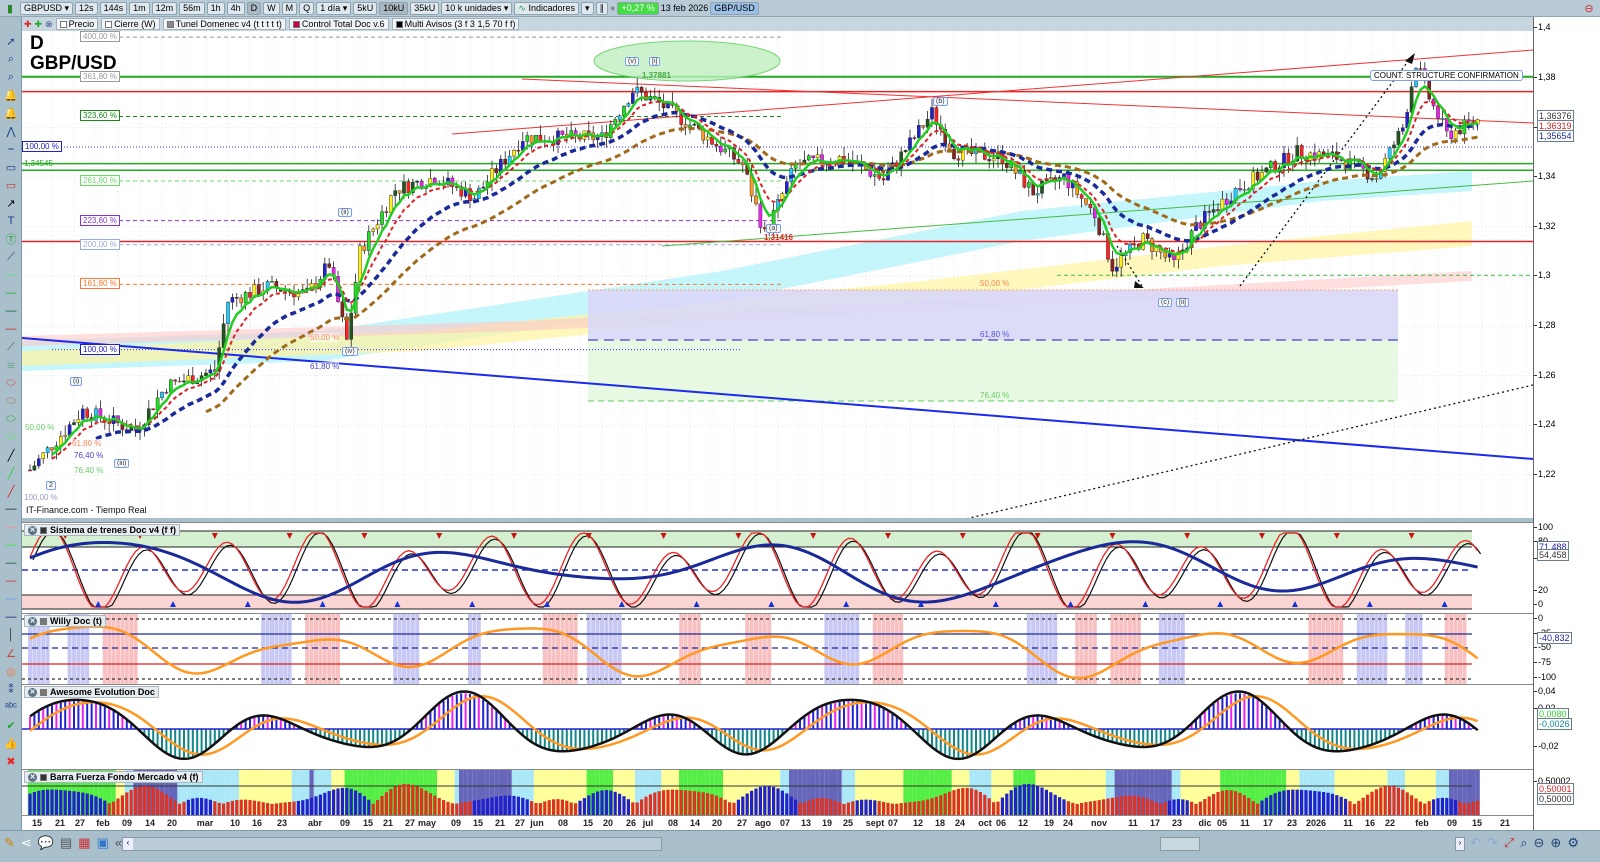 The height and width of the screenshot is (862, 1600). I want to click on pause-button: ∥, so click(601, 8).